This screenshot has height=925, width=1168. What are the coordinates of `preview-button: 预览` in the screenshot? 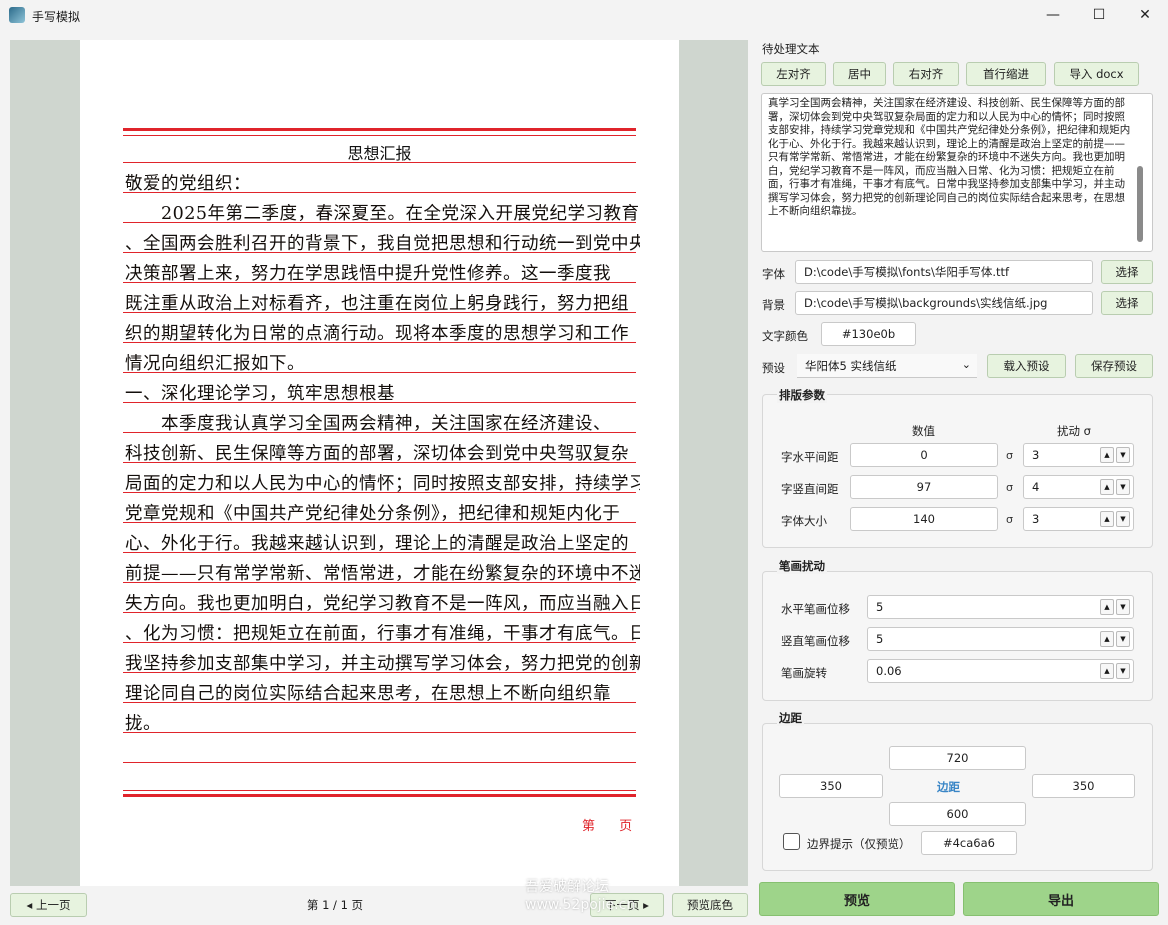 It's located at (857, 899).